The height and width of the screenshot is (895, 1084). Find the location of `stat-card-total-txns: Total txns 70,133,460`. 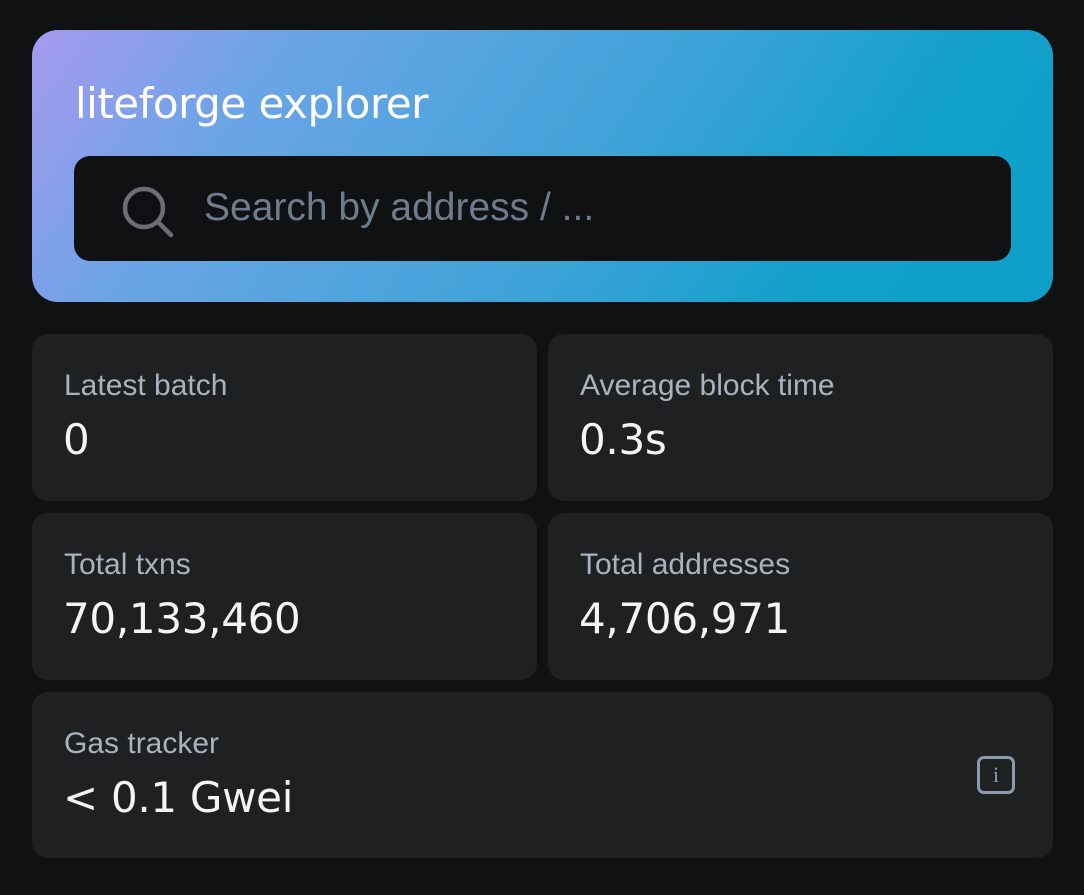

stat-card-total-txns: Total txns 70,133,460 is located at coordinates (284, 596).